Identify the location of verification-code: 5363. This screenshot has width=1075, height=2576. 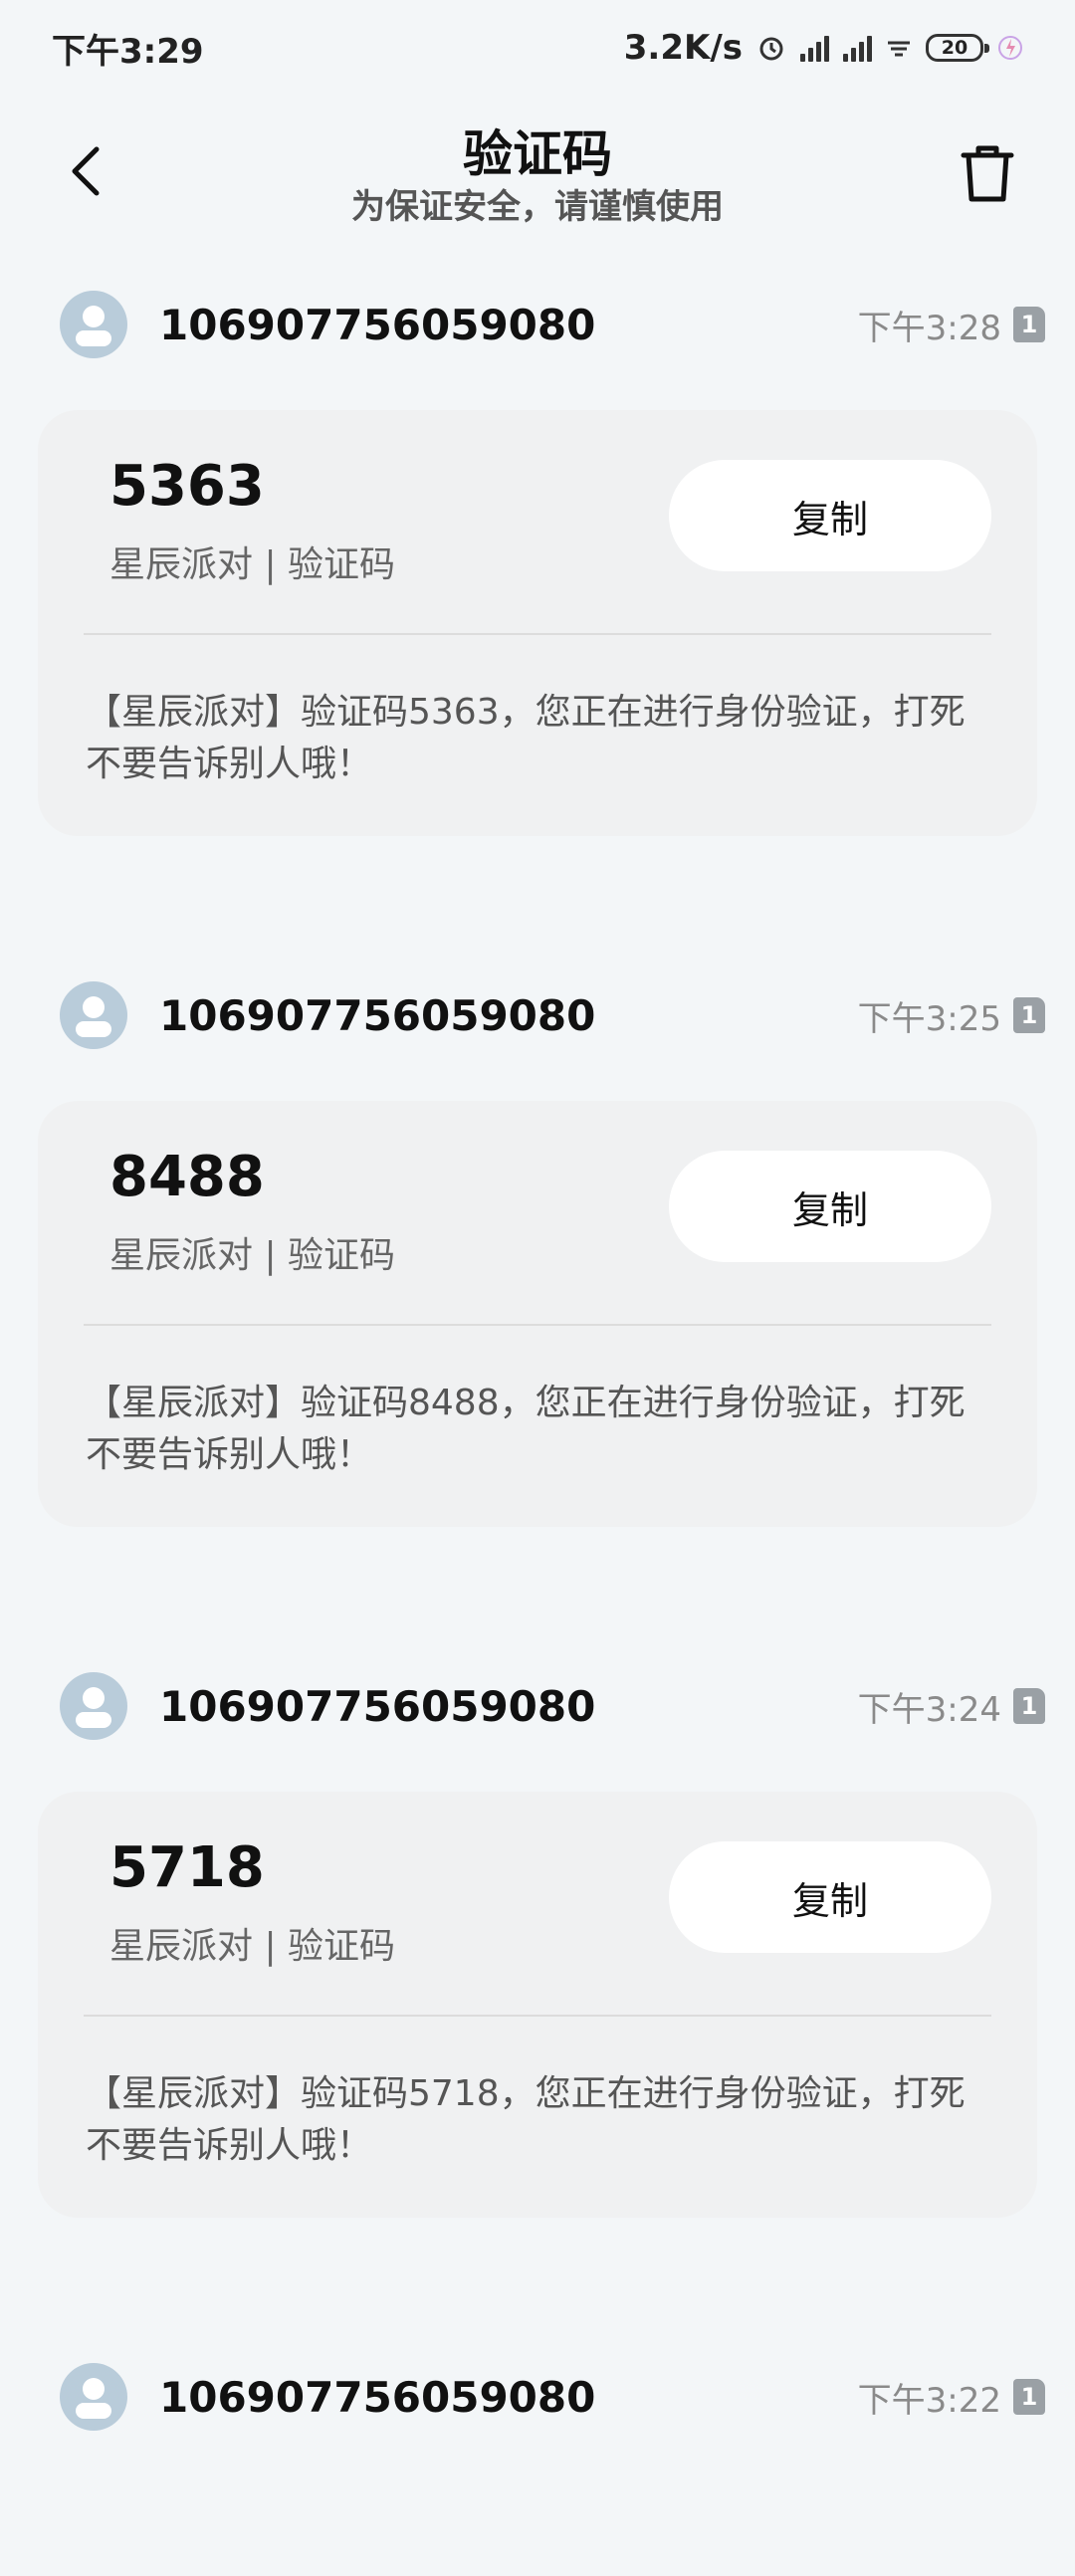
(187, 486).